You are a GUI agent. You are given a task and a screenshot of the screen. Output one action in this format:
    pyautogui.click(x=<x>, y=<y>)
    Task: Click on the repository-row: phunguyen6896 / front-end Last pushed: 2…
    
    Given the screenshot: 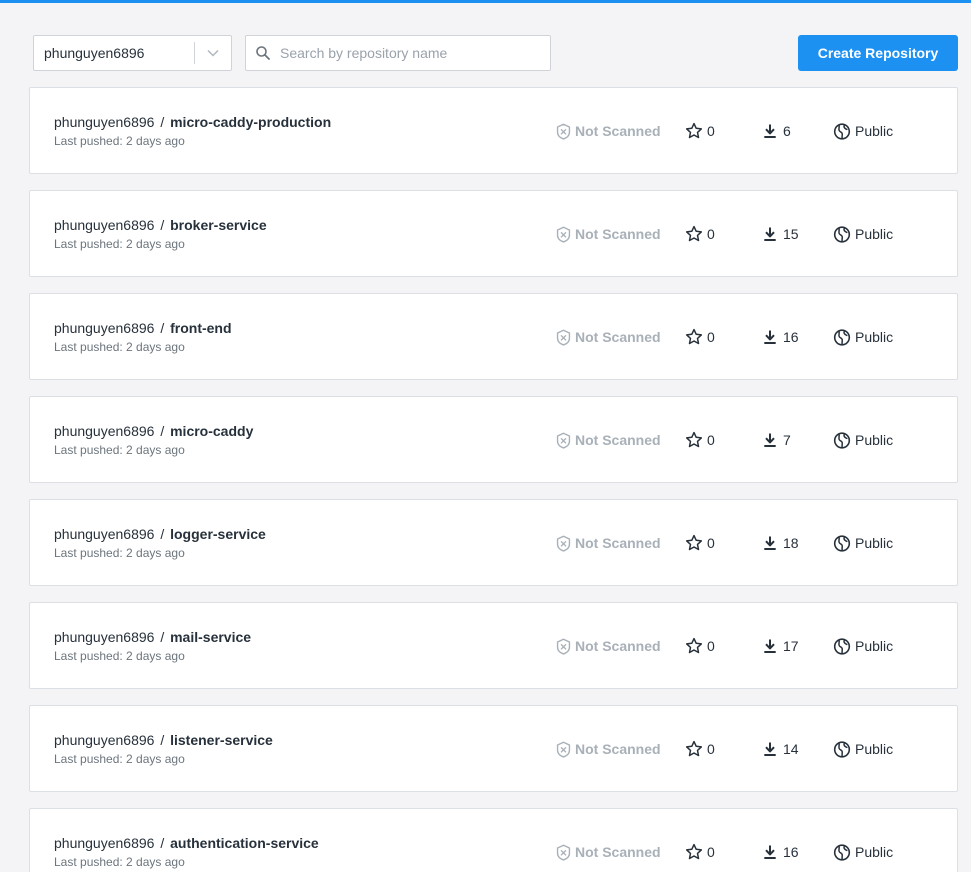 What is the action you would take?
    pyautogui.click(x=493, y=336)
    